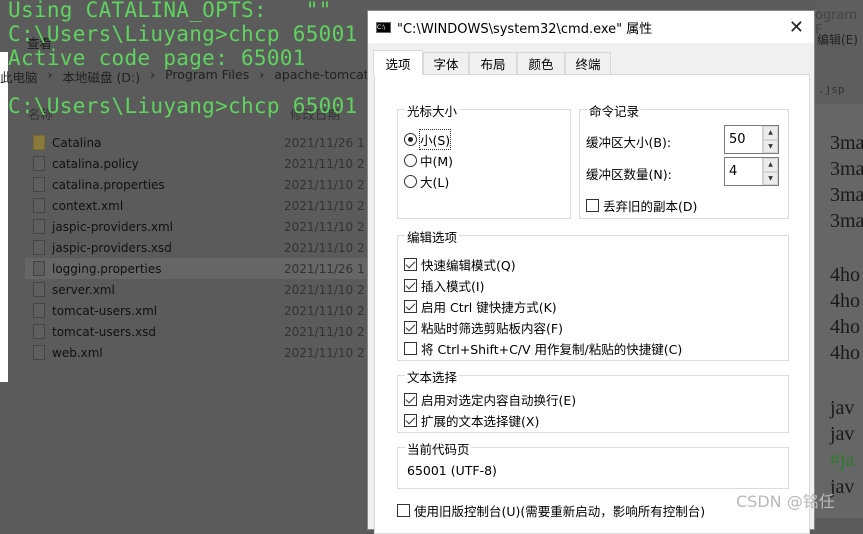 This screenshot has width=863, height=534. I want to click on file-row: jaspic-providers.xsd 2021/11/10 2, so click(197, 247).